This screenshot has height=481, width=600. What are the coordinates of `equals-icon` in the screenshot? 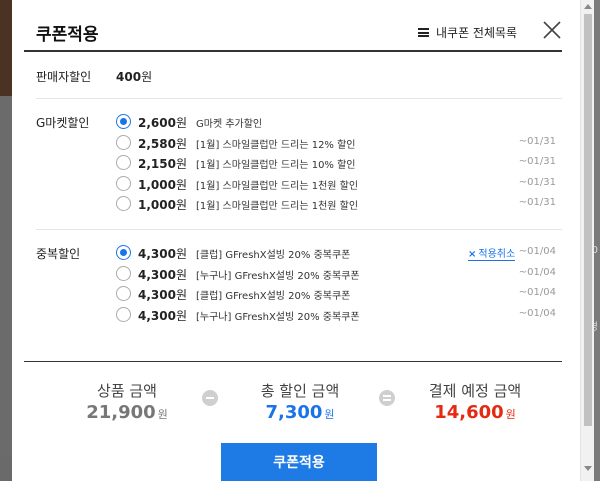 It's located at (387, 398).